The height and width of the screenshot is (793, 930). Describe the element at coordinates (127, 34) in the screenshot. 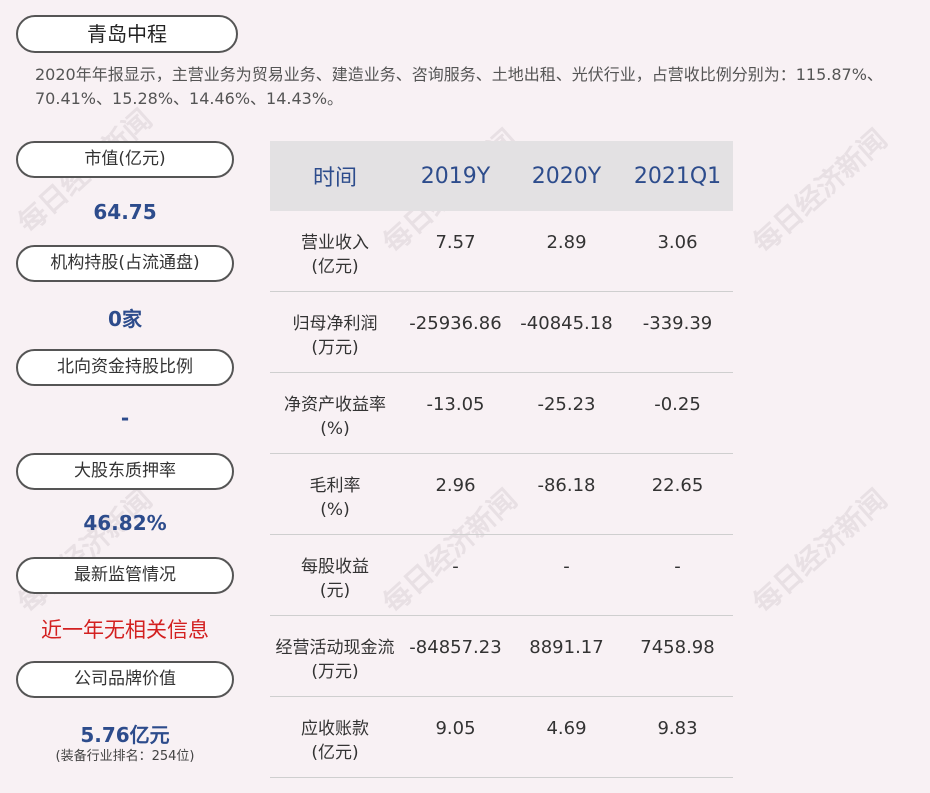

I see `company-name: 青岛中程` at that location.